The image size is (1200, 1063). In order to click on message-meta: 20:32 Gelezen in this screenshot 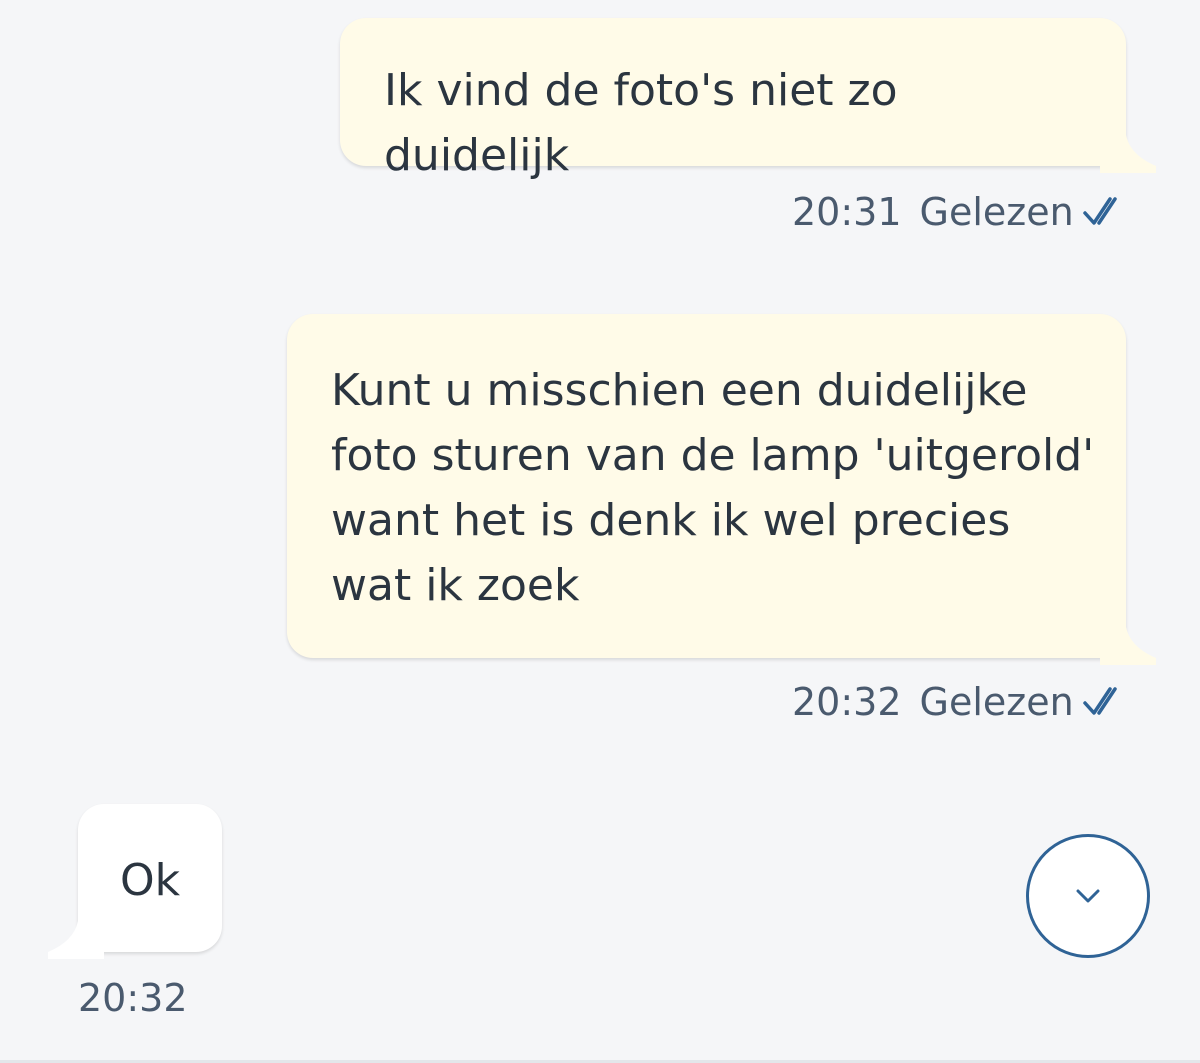, I will do `click(960, 702)`.